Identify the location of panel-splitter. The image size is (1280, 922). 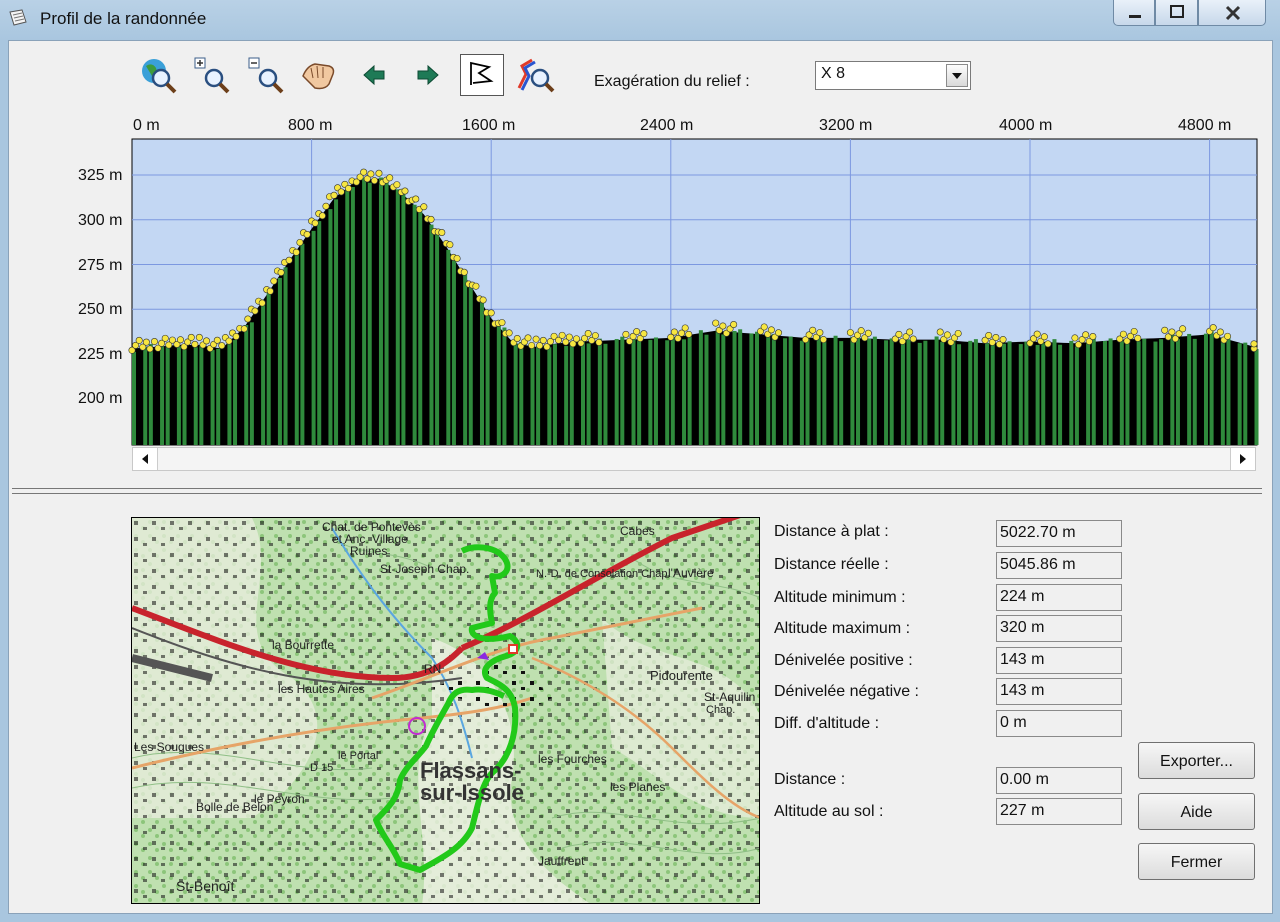
(637, 491).